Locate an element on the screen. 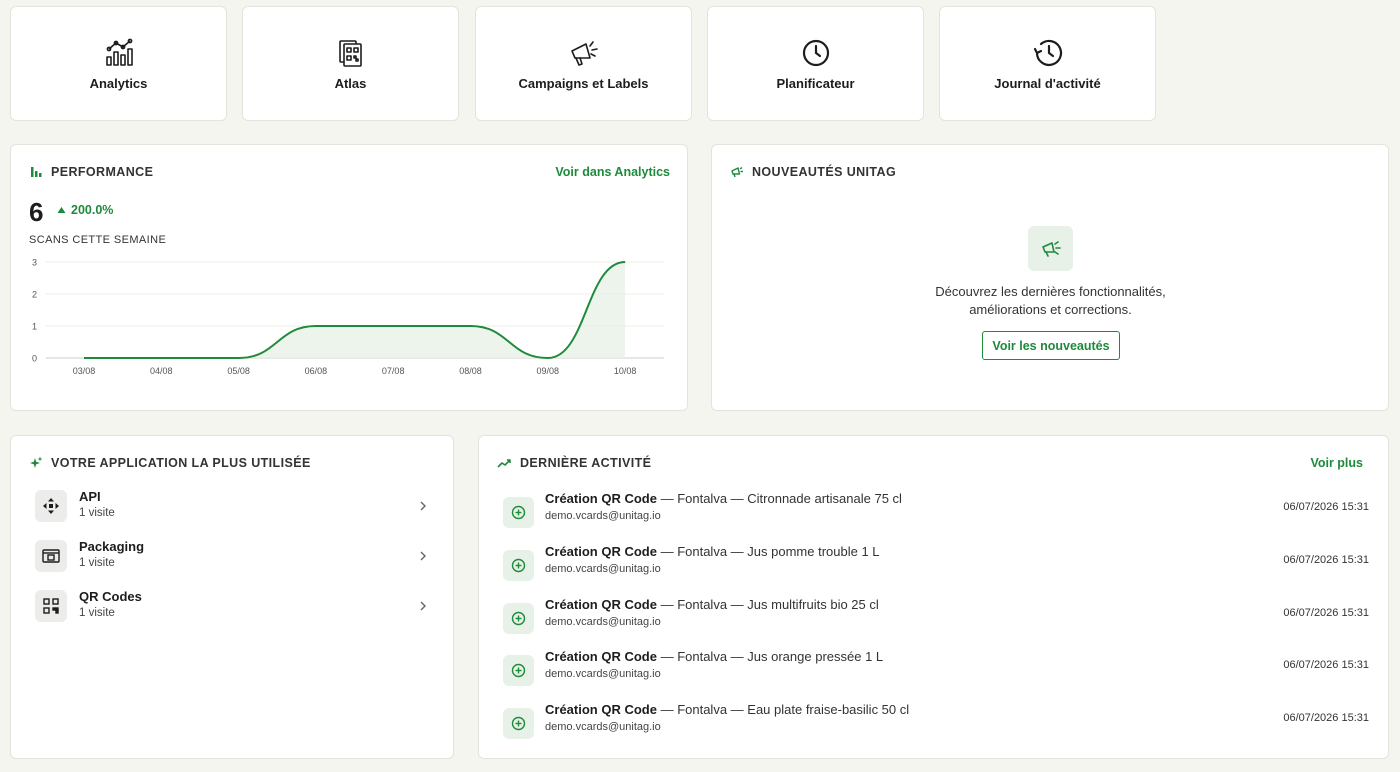  packaging-icon is located at coordinates (51, 556).